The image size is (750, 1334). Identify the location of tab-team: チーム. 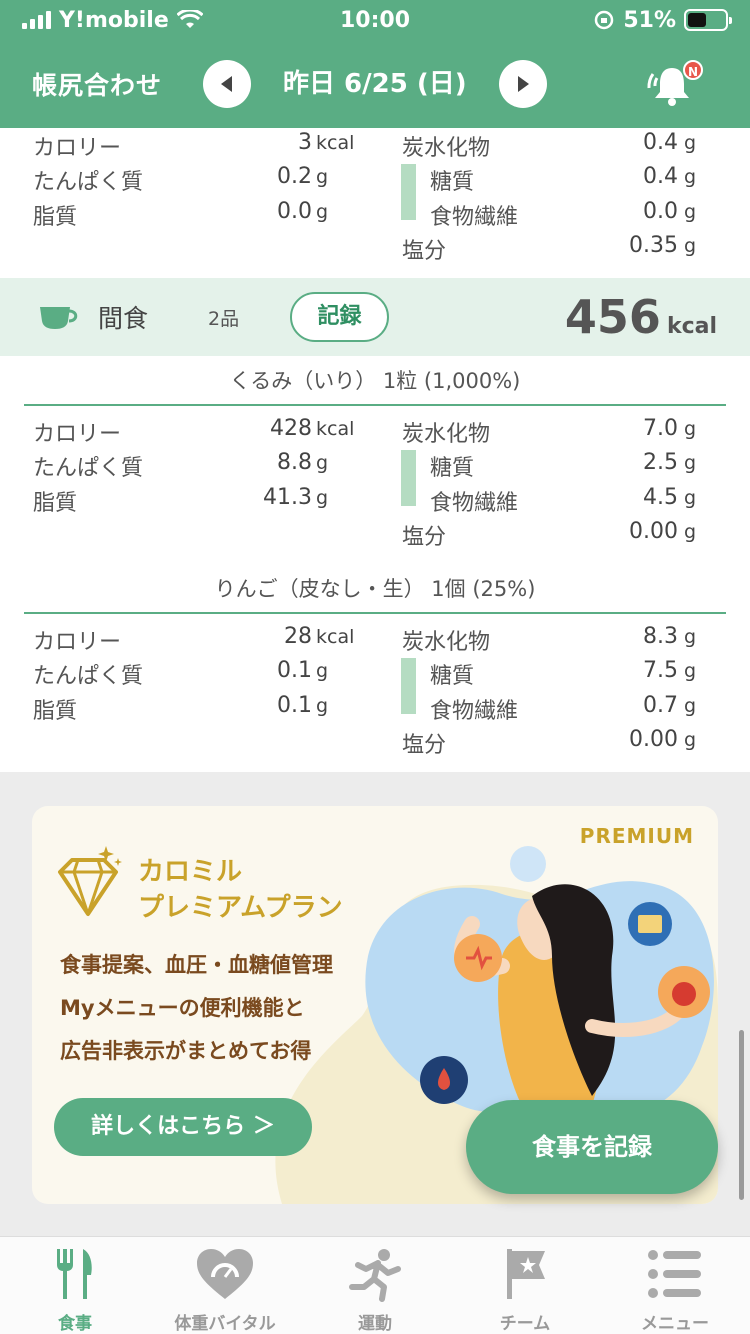
(525, 1285).